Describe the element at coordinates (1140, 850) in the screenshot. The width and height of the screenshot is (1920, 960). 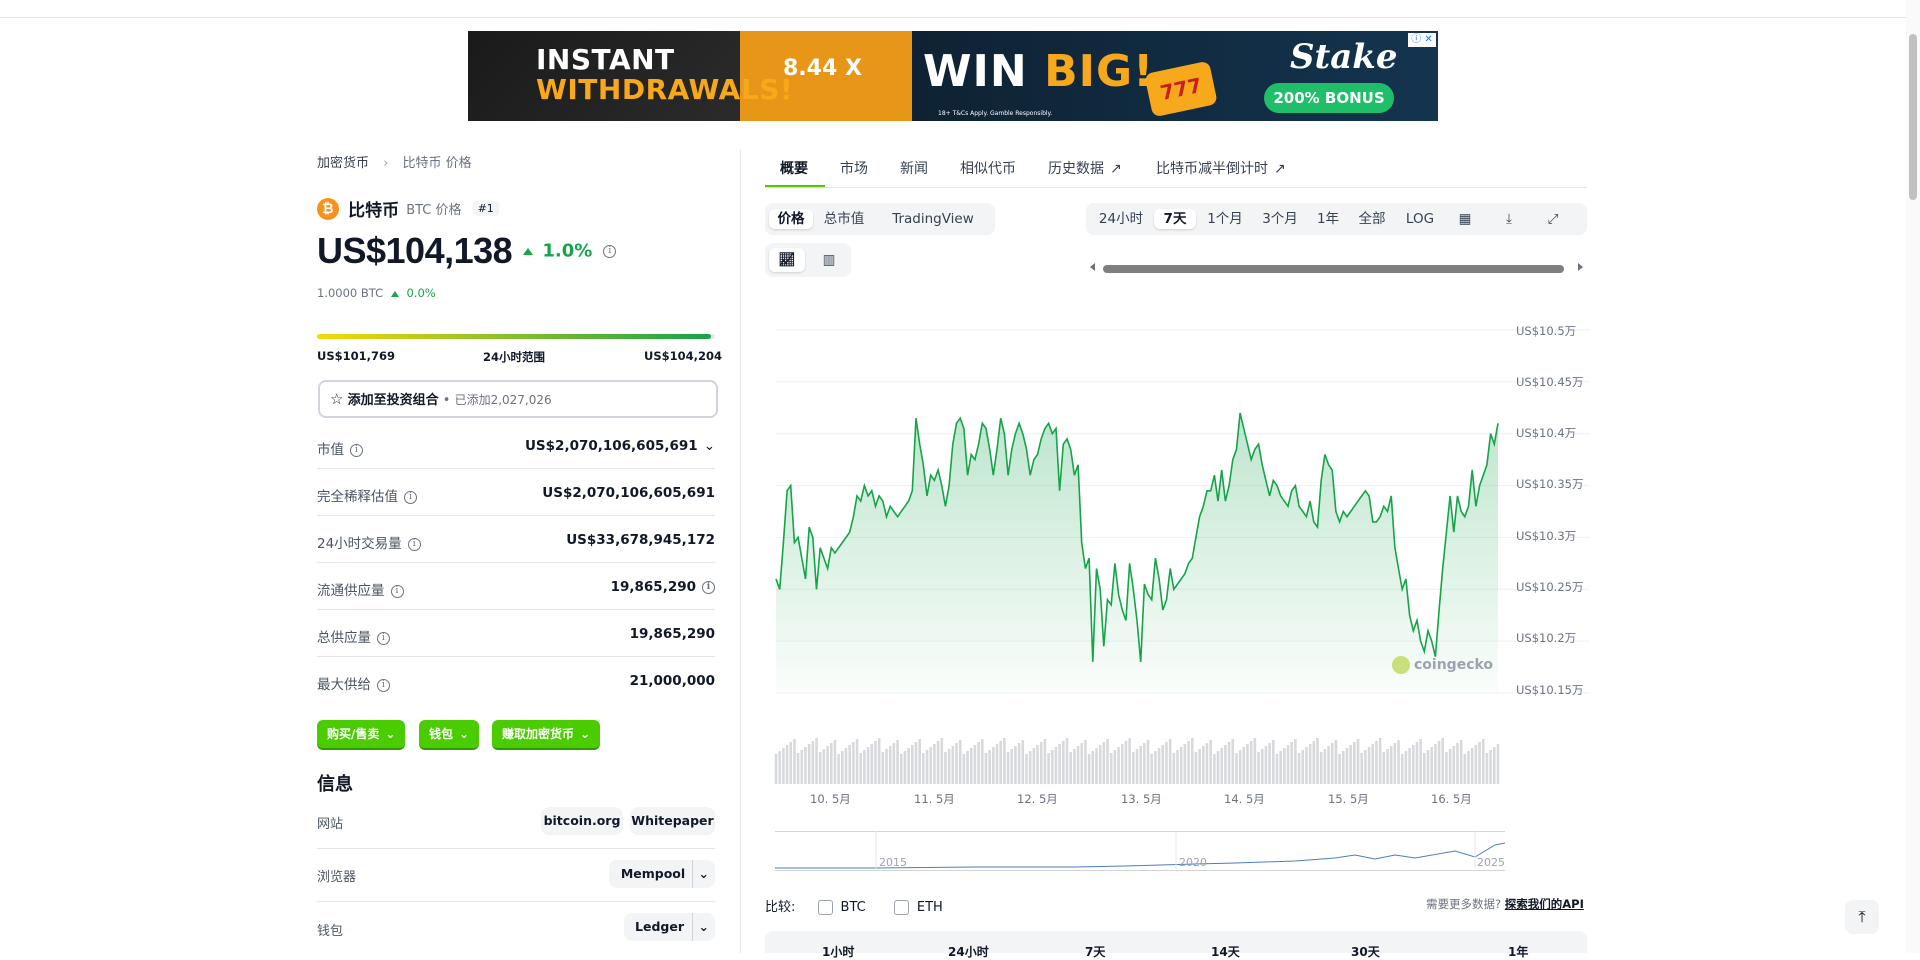
I see `navigator-sparkline: 2015 2020 2025` at that location.